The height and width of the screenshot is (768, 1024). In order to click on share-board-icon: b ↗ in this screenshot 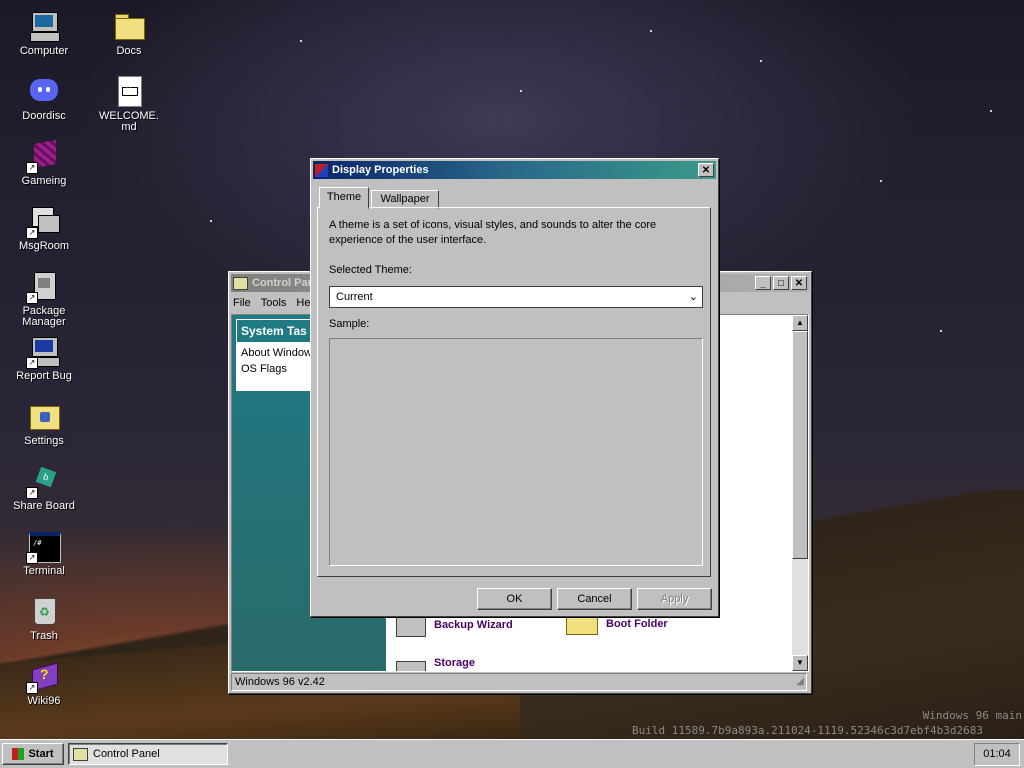, I will do `click(43, 482)`.